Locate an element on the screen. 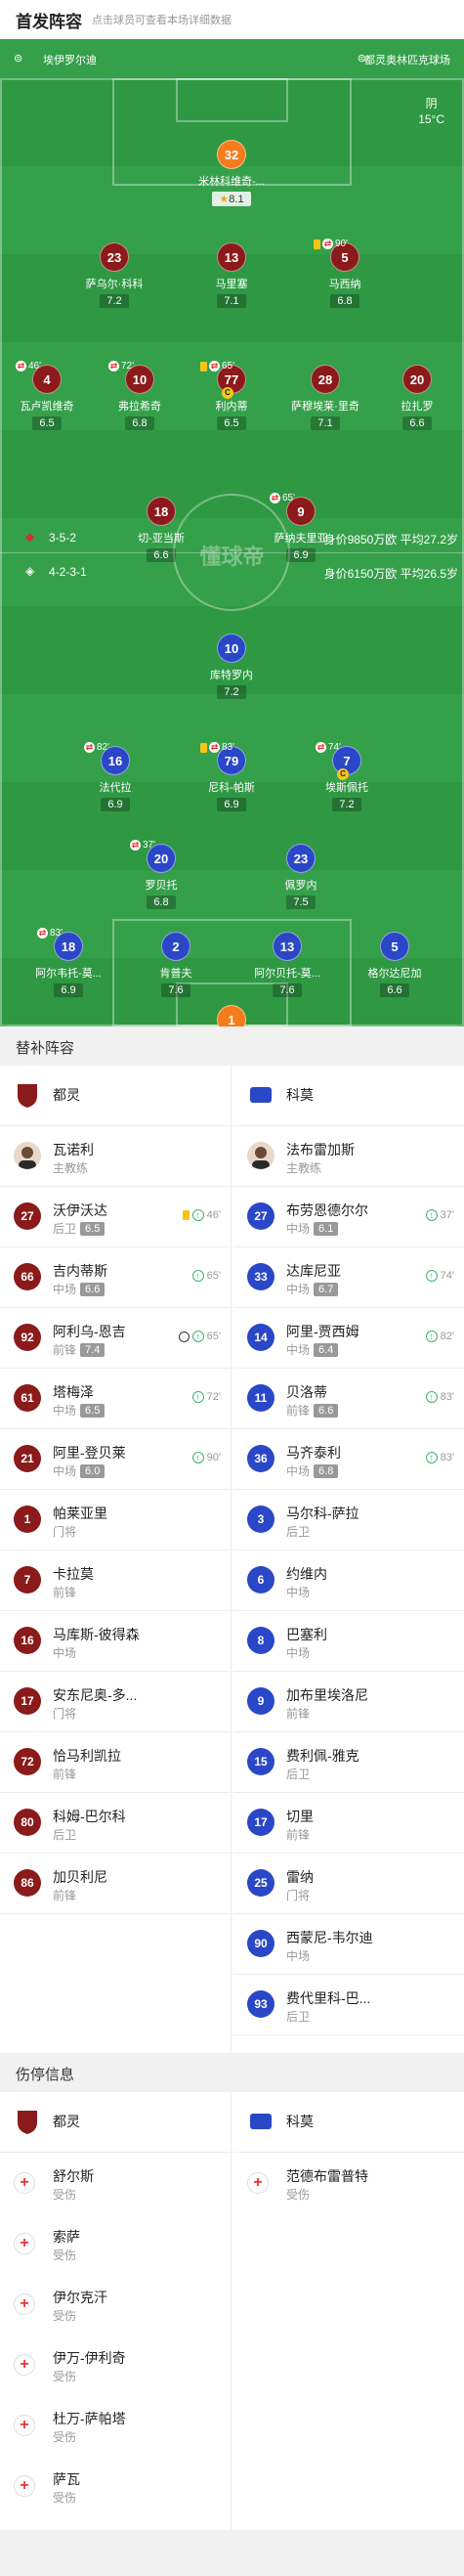  sub-player-row: 36 马齐泰利 中场 6.8 ↑ 83' is located at coordinates (348, 1459).